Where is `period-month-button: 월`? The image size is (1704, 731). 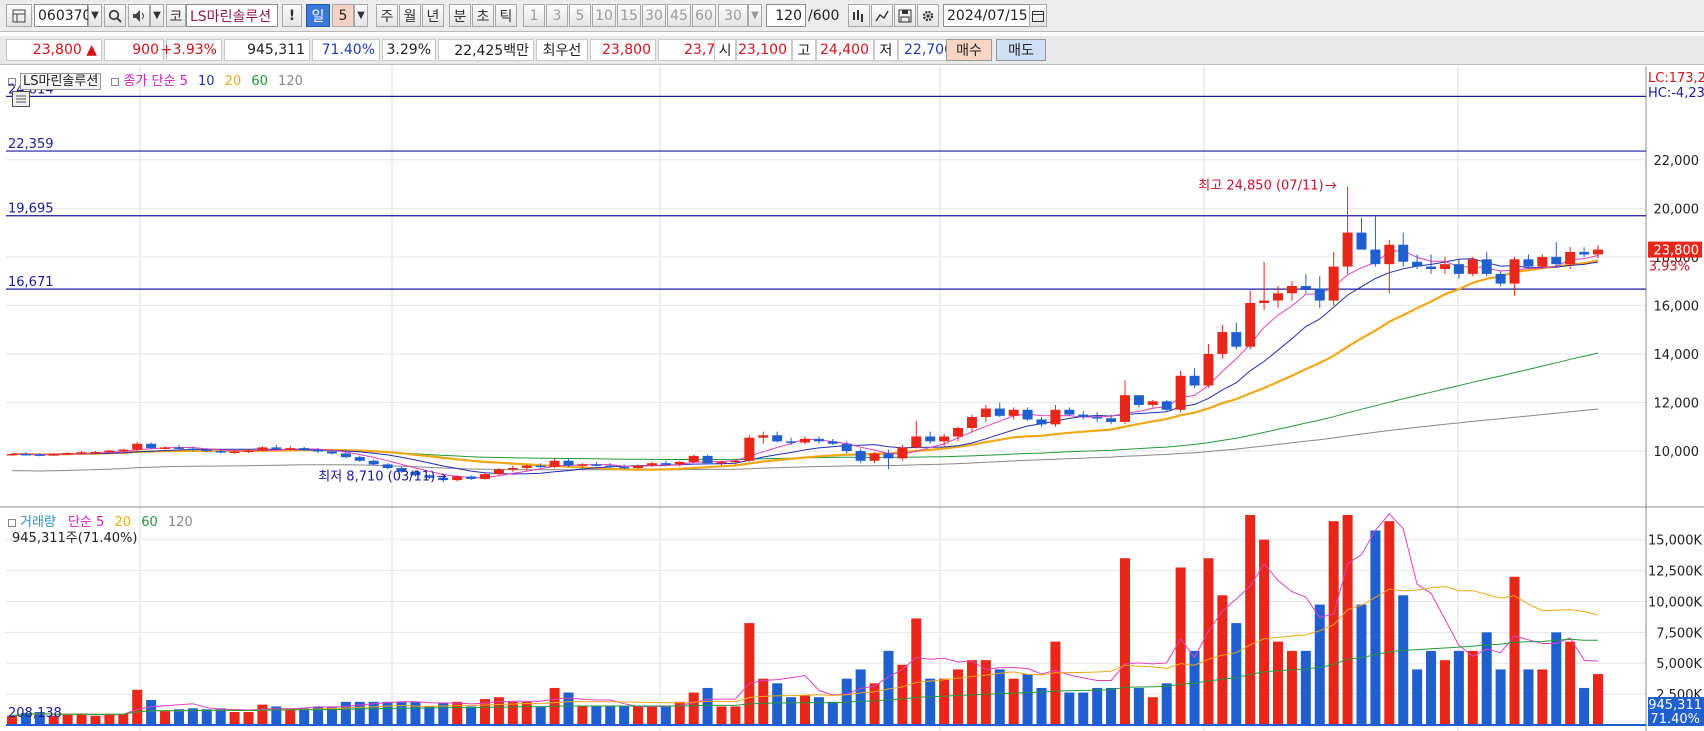 period-month-button: 월 is located at coordinates (410, 15).